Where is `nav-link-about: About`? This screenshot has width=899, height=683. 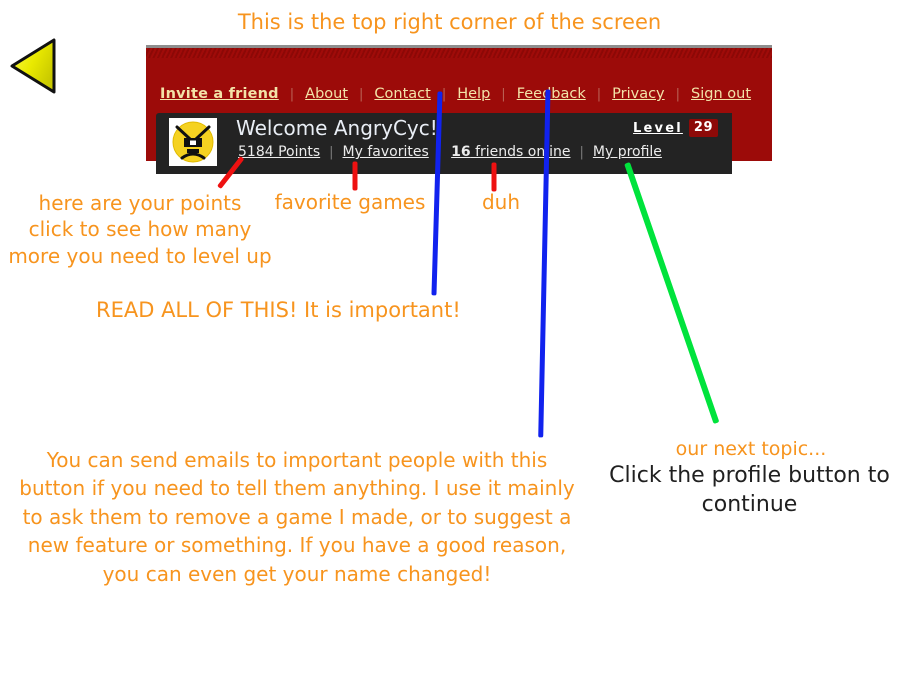
nav-link-about: About is located at coordinates (326, 94).